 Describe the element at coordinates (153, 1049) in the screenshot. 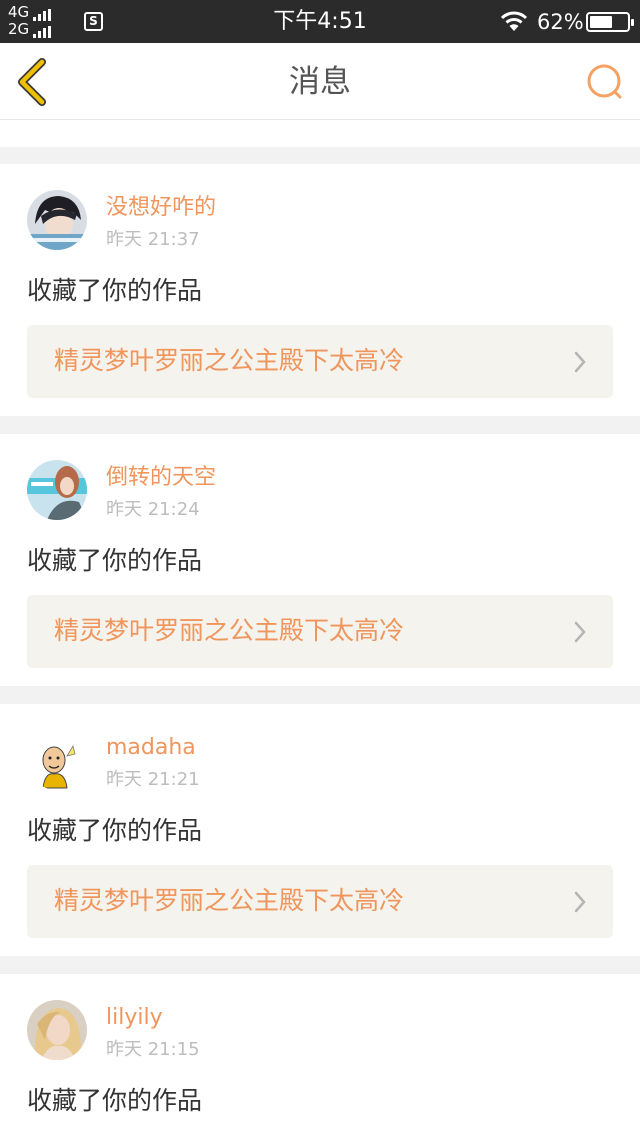

I see `timestamp: 昨天 21:15` at that location.